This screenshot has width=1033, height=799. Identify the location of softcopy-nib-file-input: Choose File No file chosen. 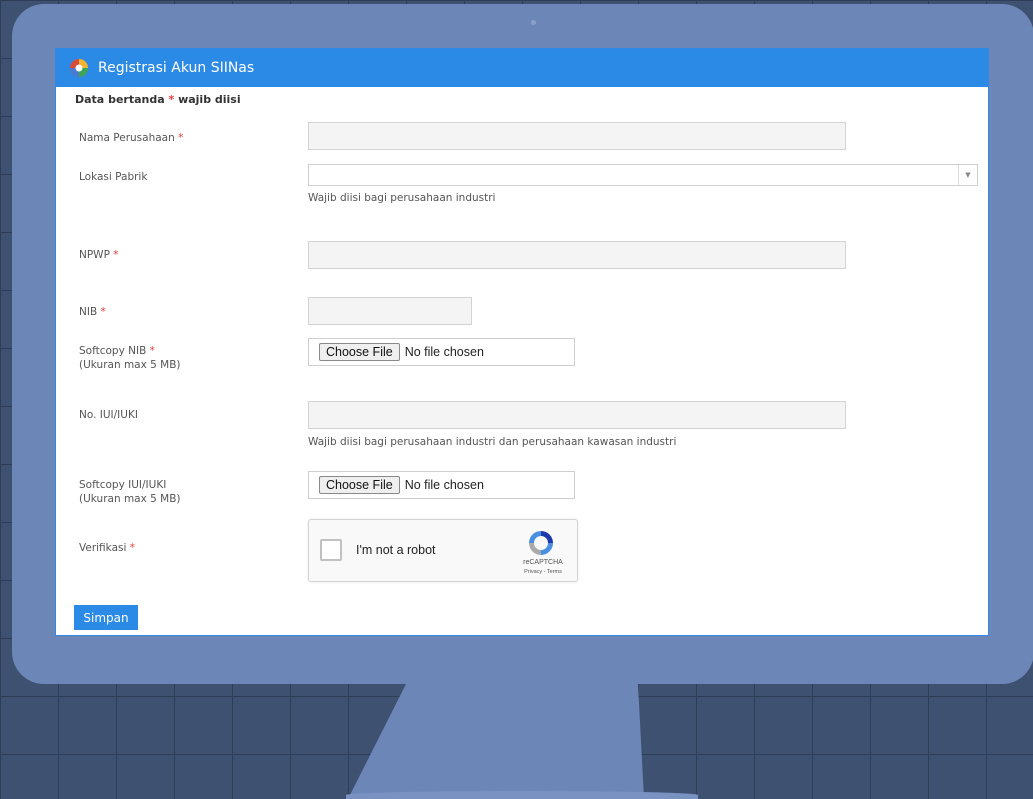
(441, 352).